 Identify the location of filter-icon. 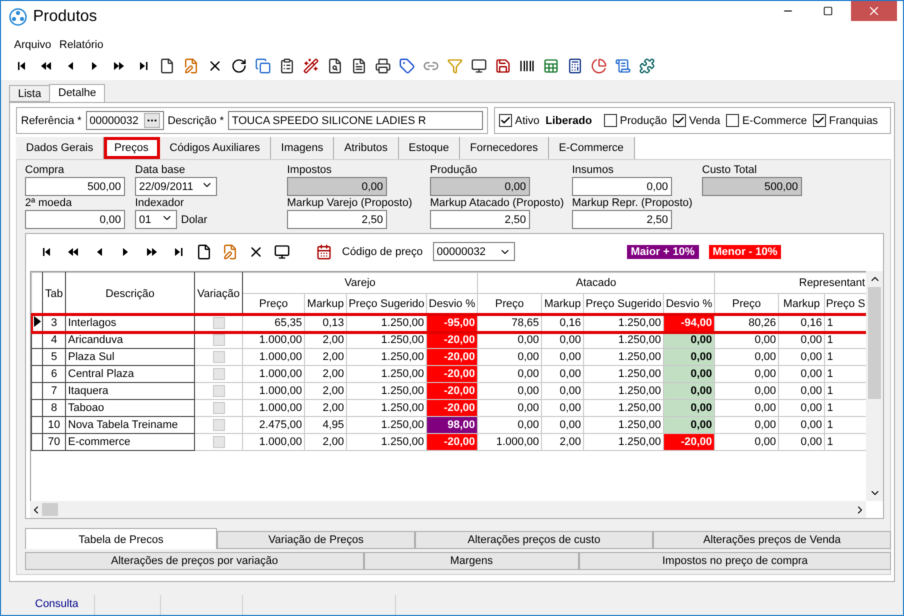
(455, 66).